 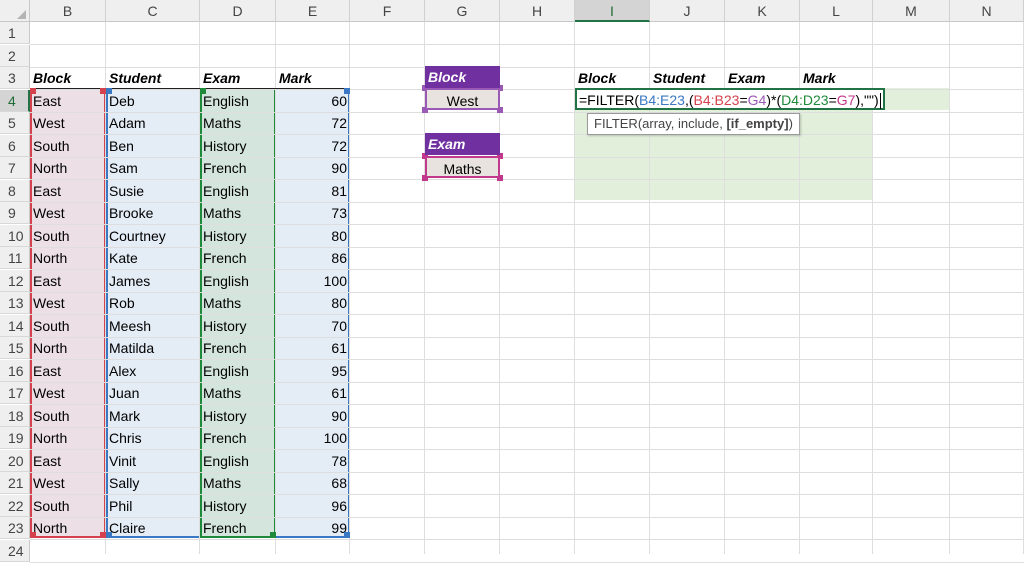 What do you see at coordinates (15, 460) in the screenshot?
I see `row-header-20: 20` at bounding box center [15, 460].